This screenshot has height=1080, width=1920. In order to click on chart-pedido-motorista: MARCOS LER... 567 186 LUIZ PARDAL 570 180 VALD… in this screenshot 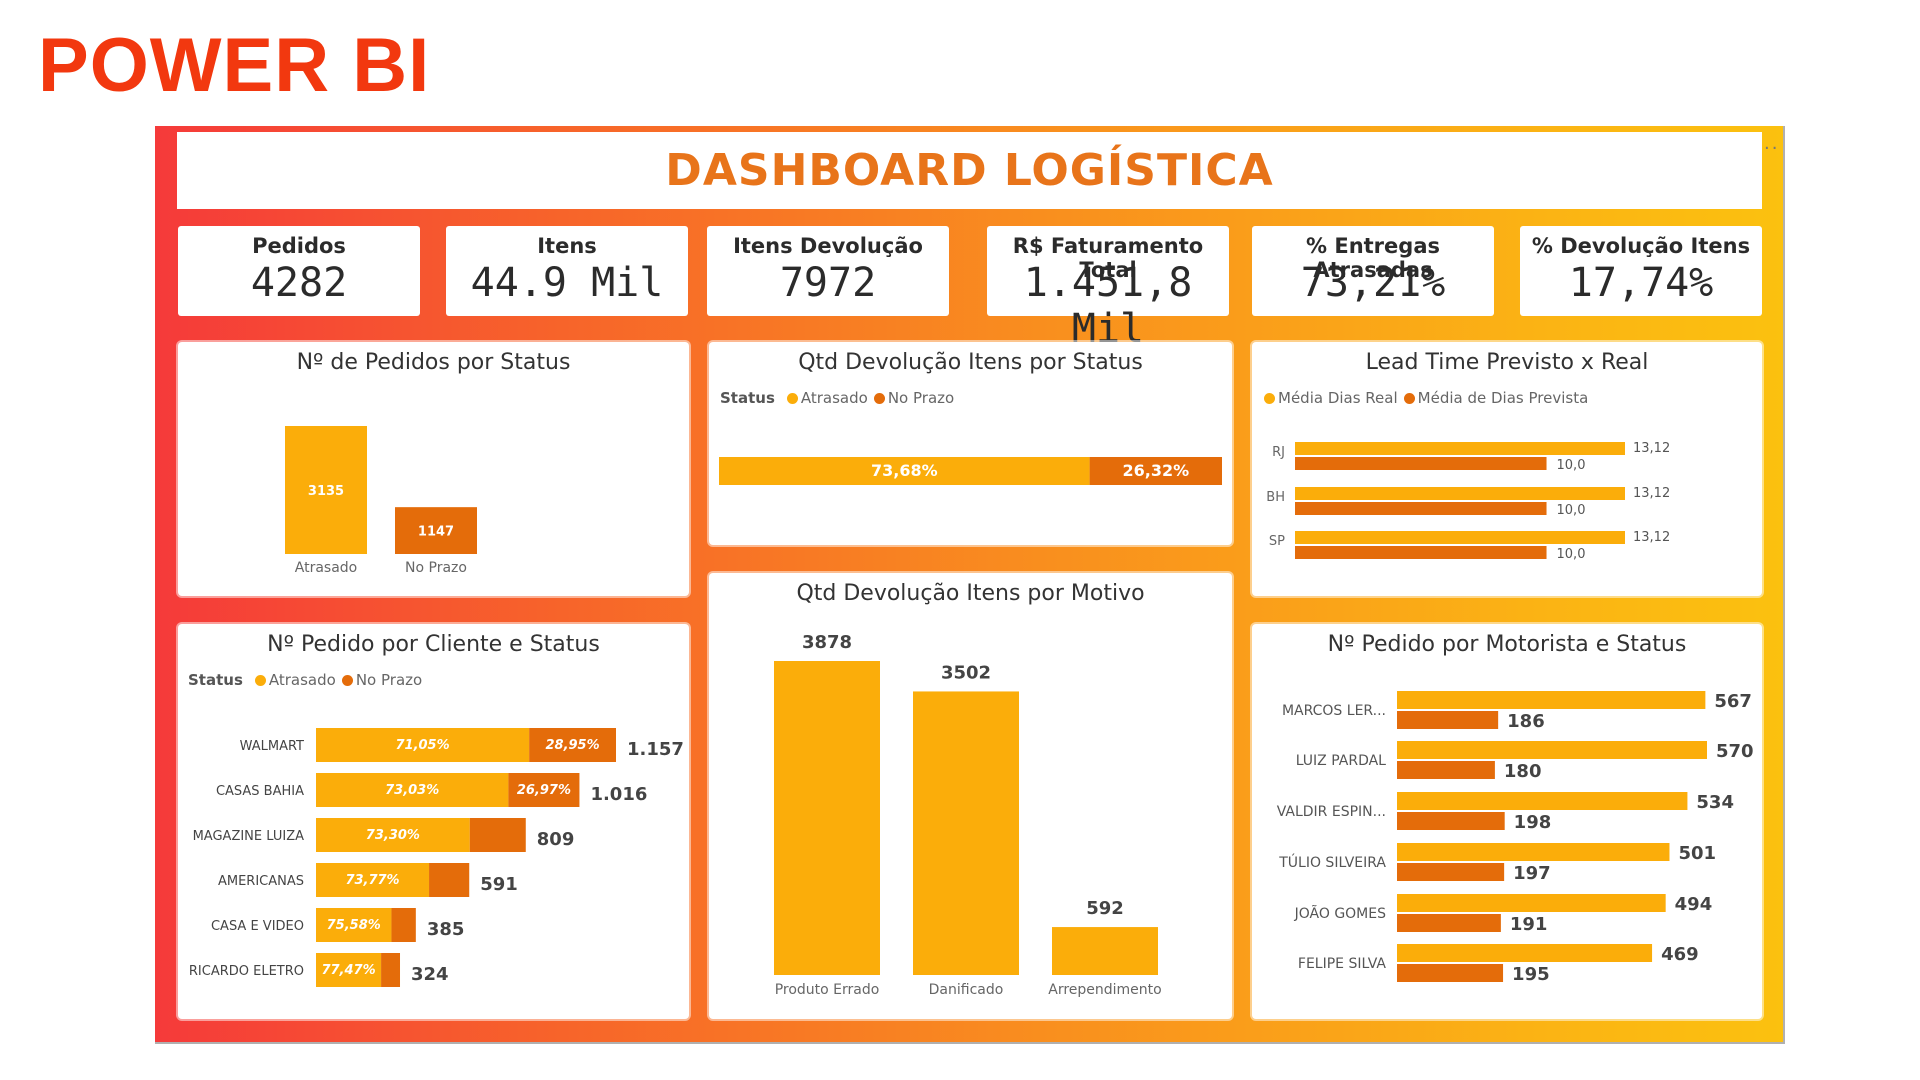, I will do `click(1515, 838)`.